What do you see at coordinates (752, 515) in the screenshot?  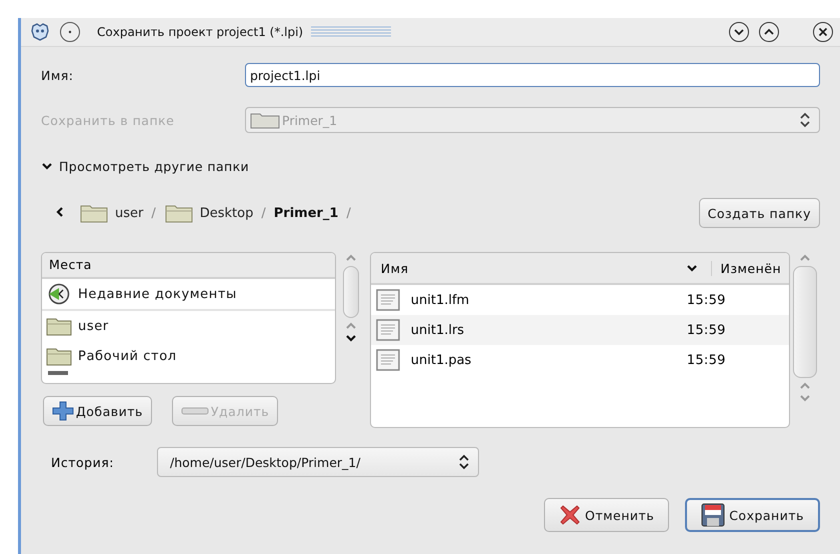 I see `save-button: Сохранить` at bounding box center [752, 515].